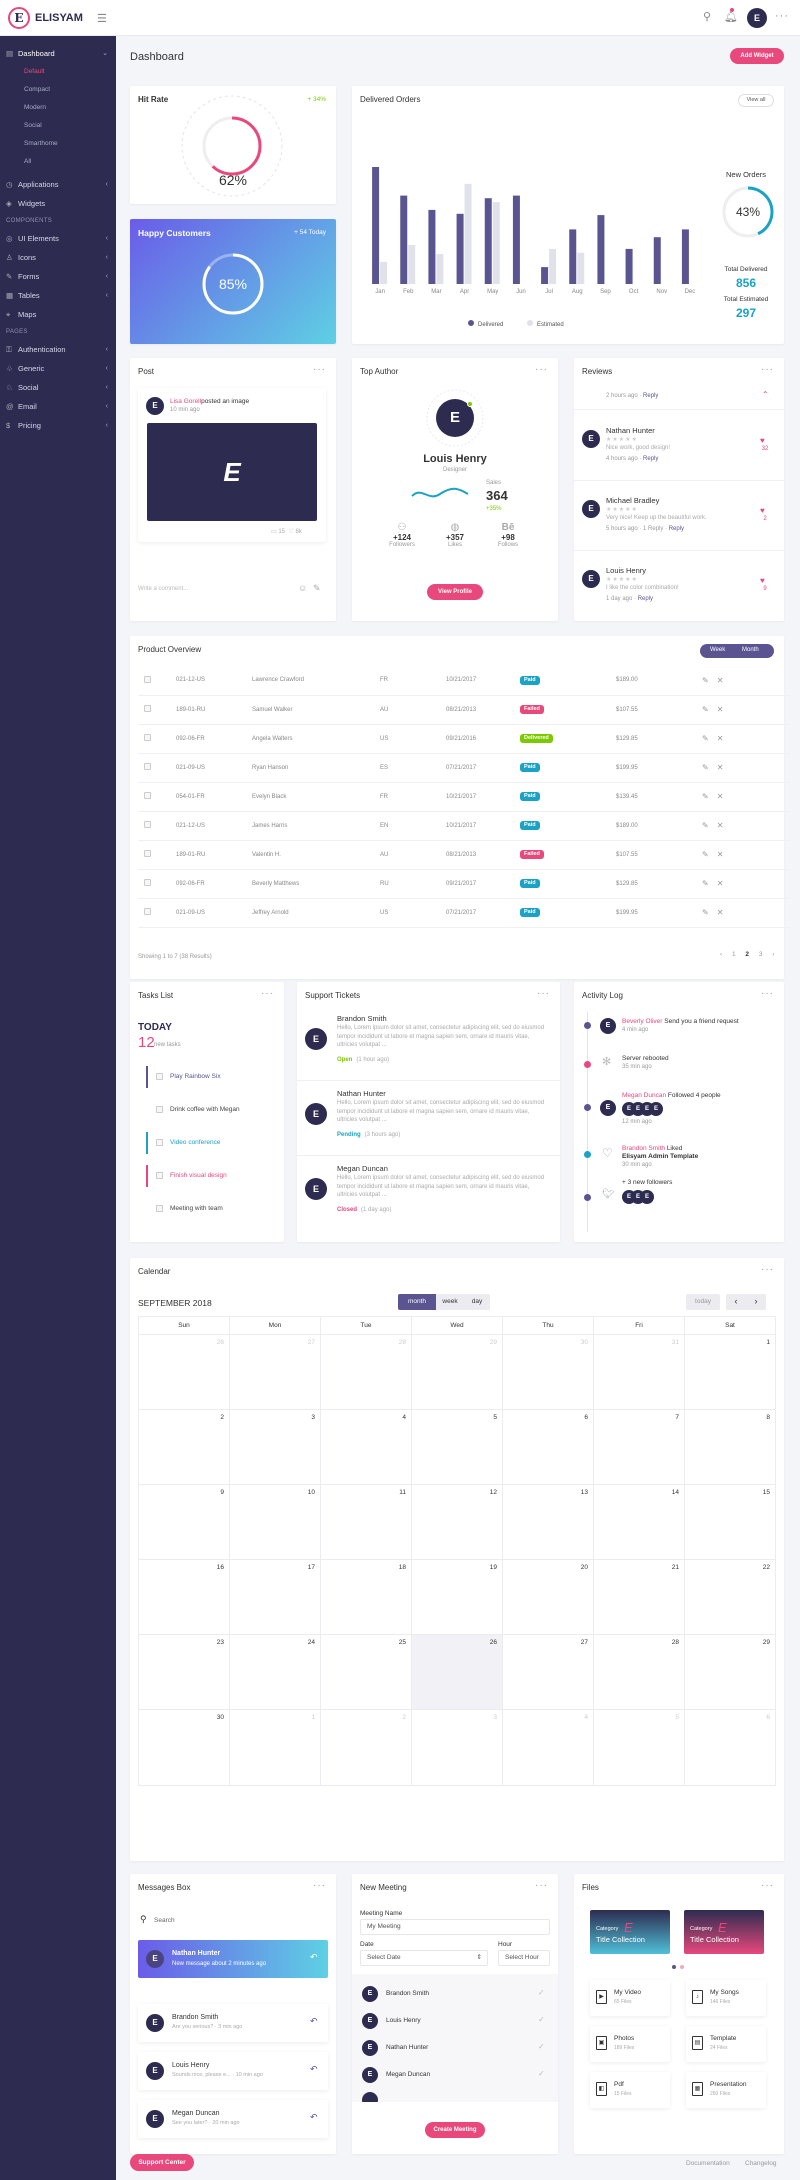 The height and width of the screenshot is (2180, 800). What do you see at coordinates (761, 954) in the screenshot?
I see `page-3: 3` at bounding box center [761, 954].